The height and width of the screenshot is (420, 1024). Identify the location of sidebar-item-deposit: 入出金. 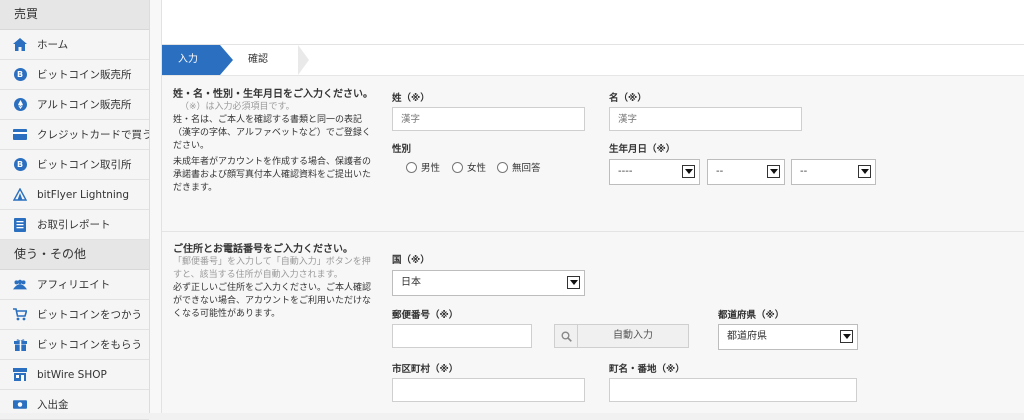
(74, 405).